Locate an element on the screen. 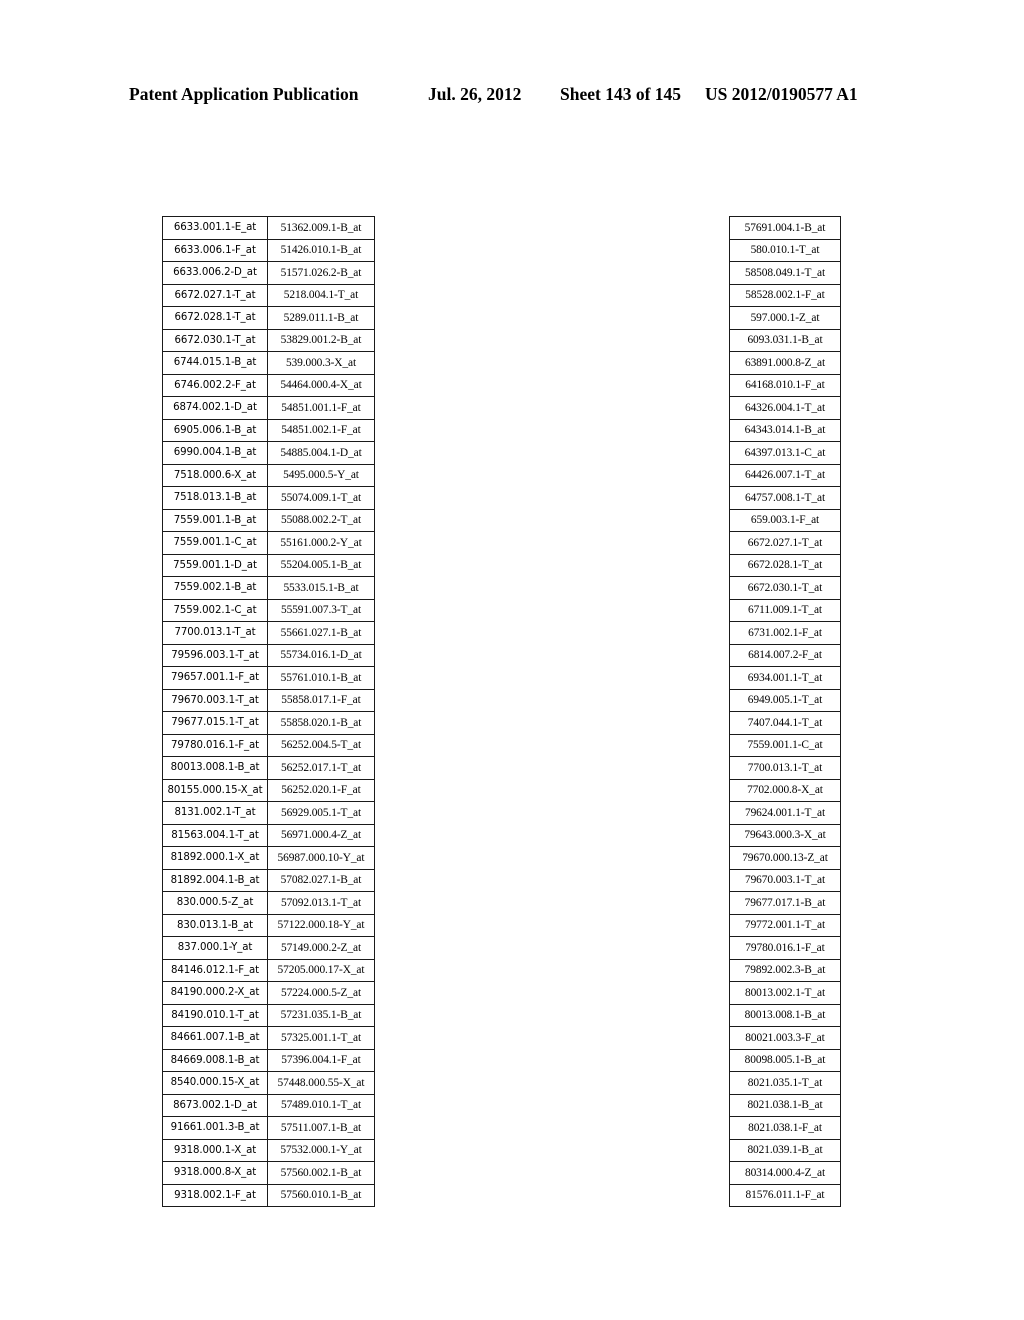 The width and height of the screenshot is (1024, 1320). table-row: 7702.000.8-X_at is located at coordinates (785, 790).